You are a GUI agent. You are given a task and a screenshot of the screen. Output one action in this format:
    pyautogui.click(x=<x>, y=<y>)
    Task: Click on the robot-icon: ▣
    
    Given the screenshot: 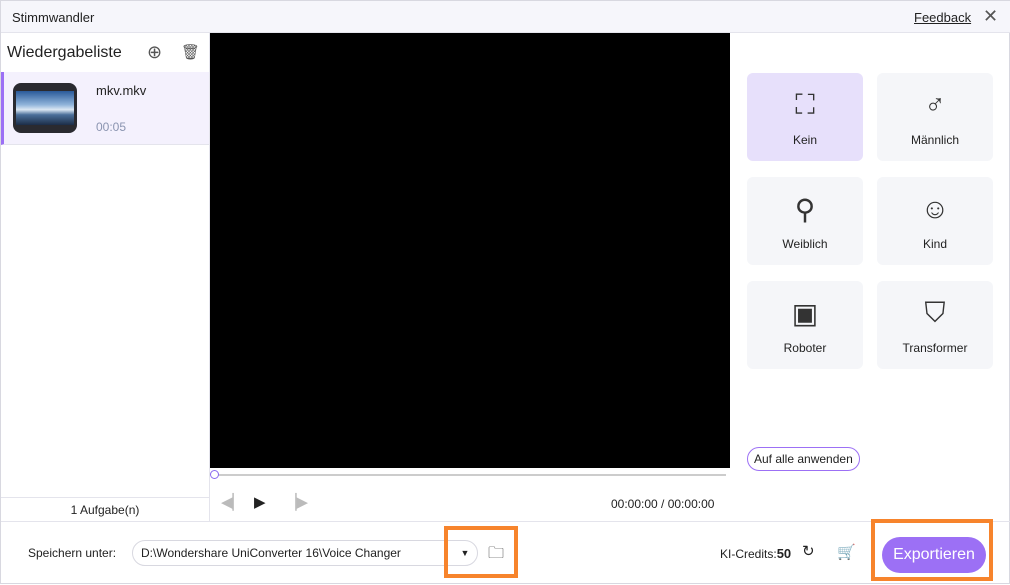 What is the action you would take?
    pyautogui.click(x=805, y=313)
    